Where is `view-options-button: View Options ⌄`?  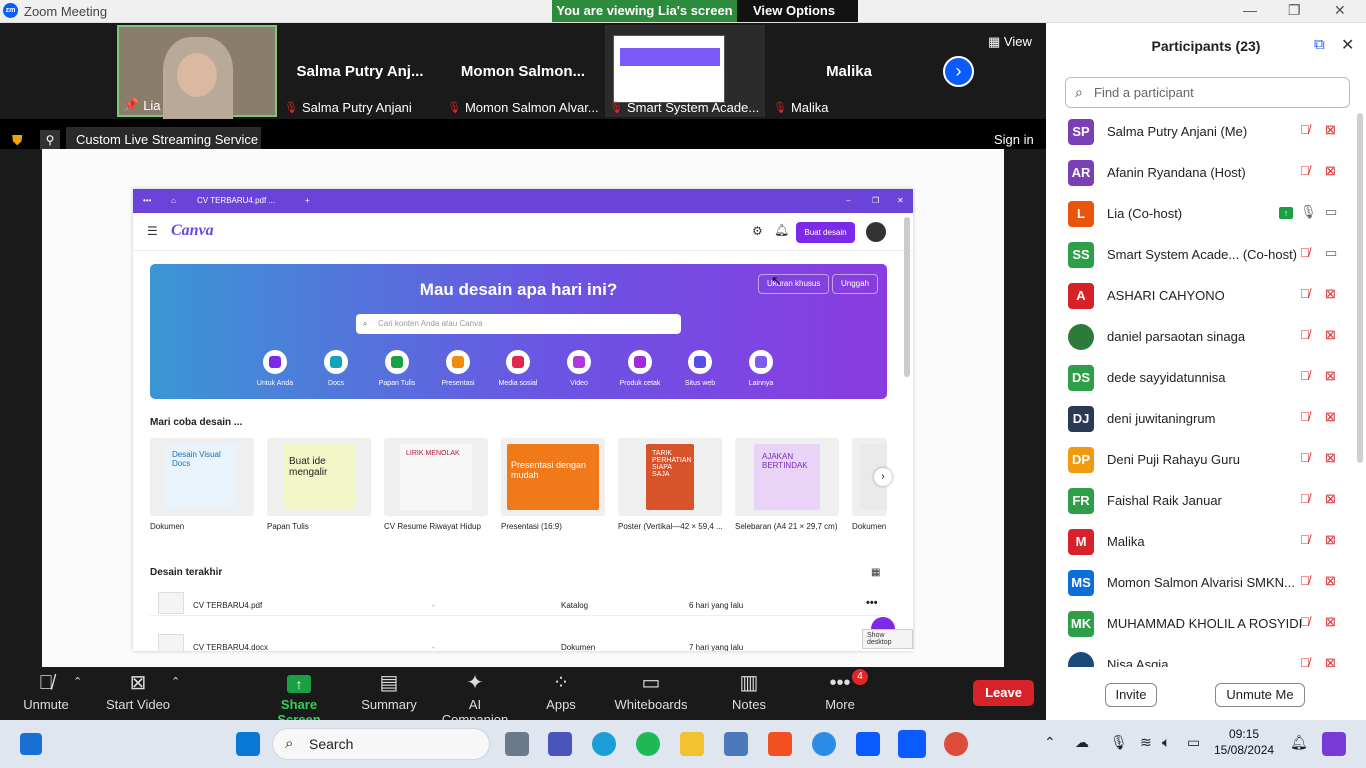 view-options-button: View Options ⌄ is located at coordinates (797, 20).